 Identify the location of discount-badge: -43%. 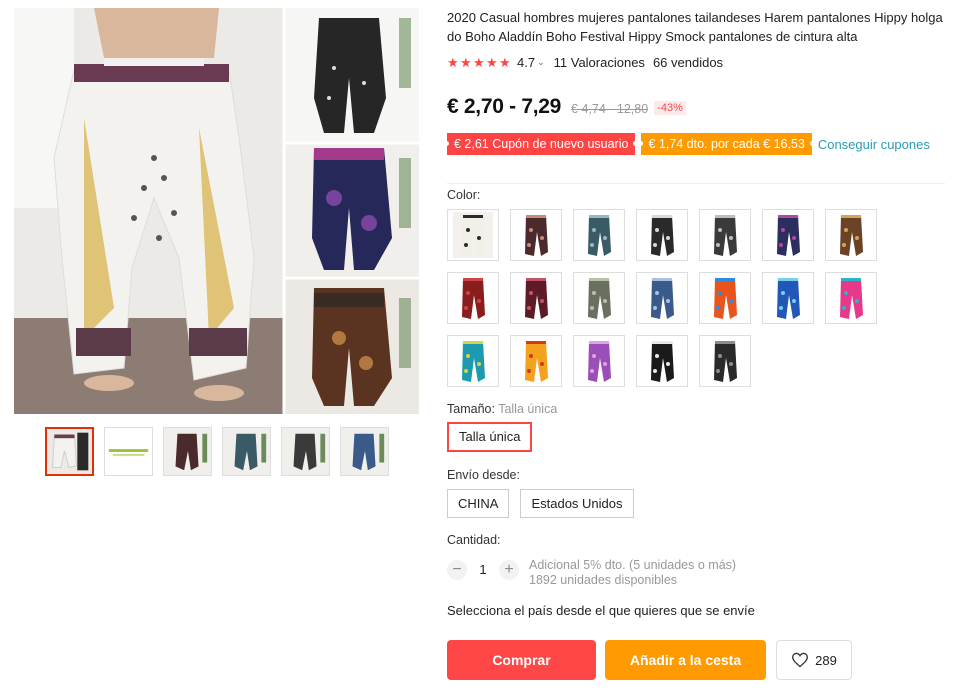
(670, 108).